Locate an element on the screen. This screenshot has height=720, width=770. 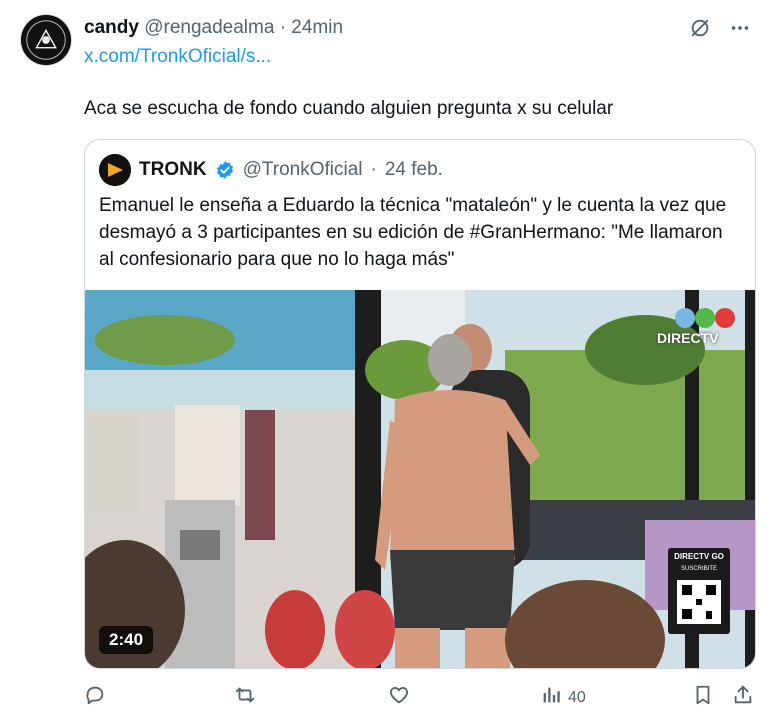
video-duration: 2:40 is located at coordinates (126, 640).